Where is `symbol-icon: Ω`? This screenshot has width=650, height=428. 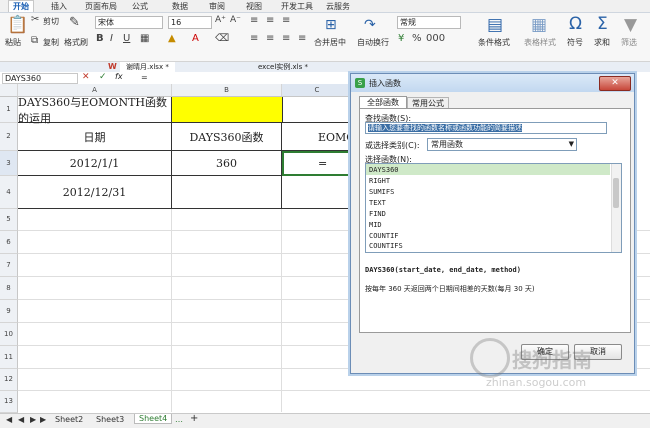
symbol-icon: Ω is located at coordinates (575, 24).